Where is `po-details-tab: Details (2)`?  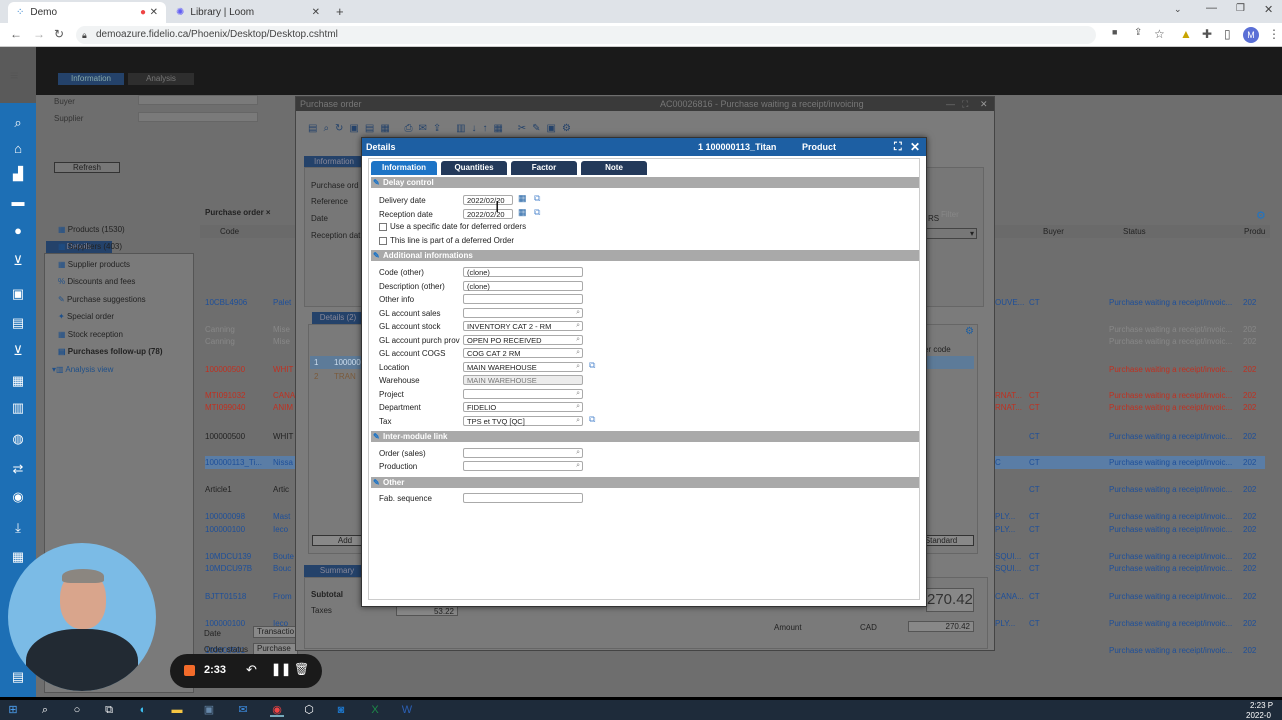
po-details-tab: Details (2) is located at coordinates (338, 318).